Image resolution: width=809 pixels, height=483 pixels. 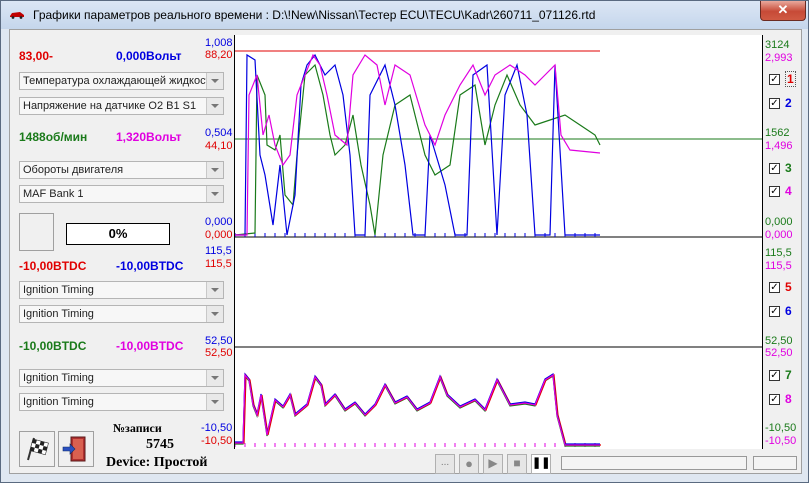 I want to click on device-status: Device: Простой, so click(x=157, y=462).